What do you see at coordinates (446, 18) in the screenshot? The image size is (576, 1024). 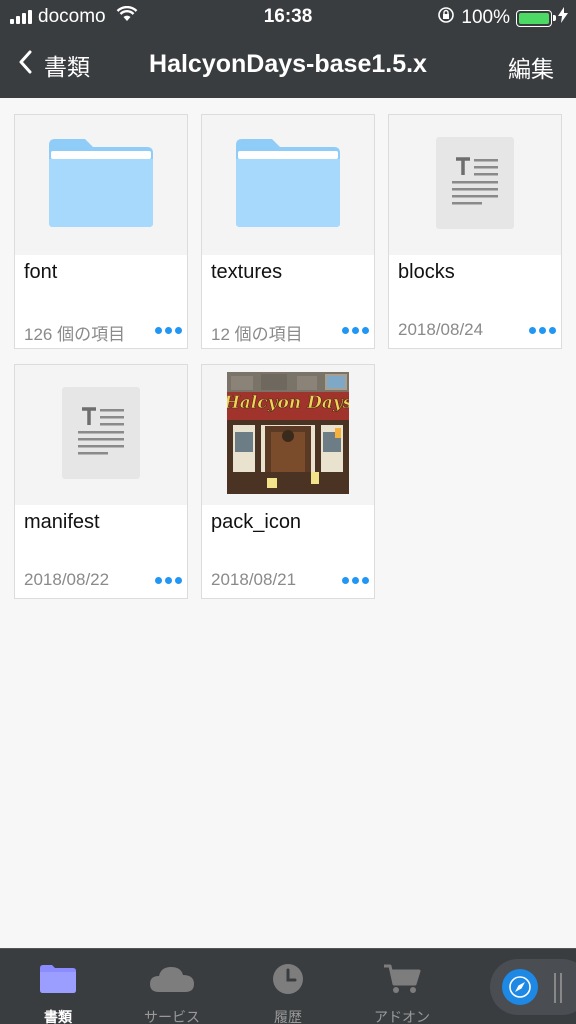 I see `orientation-lock-icon` at bounding box center [446, 18].